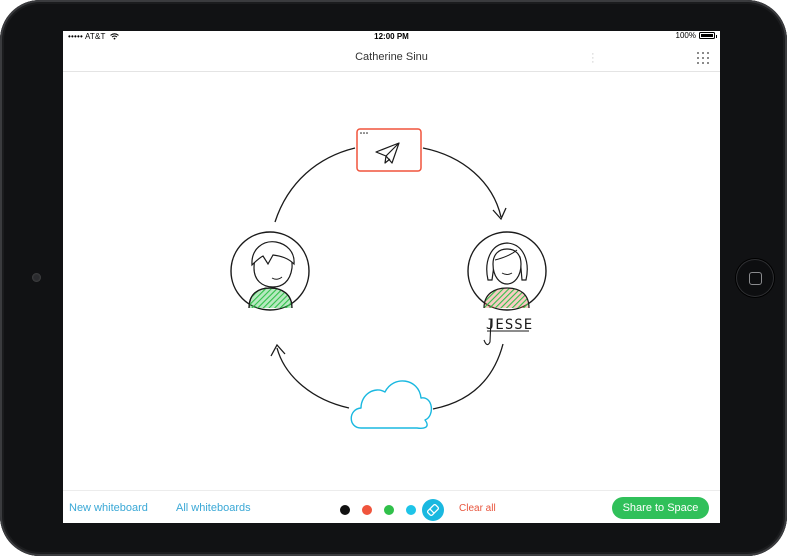 The image size is (787, 558). I want to click on page-title: Catherine Sinu, so click(391, 57).